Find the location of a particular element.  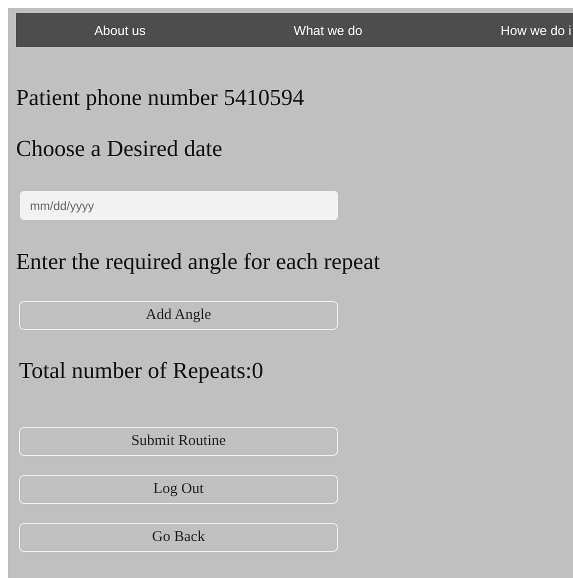

action-button: Go Back is located at coordinates (178, 537).